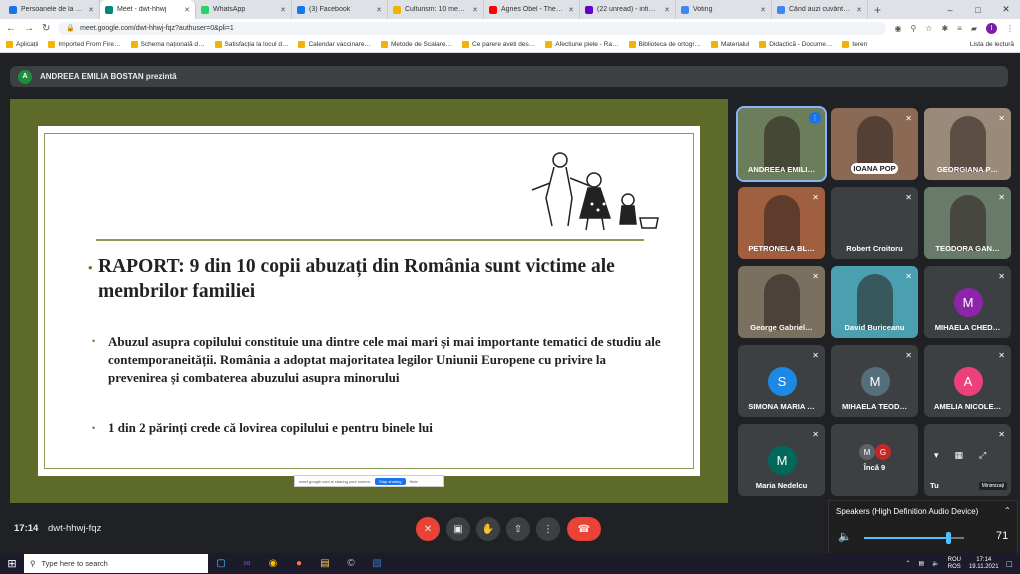 This screenshot has width=1020, height=574. What do you see at coordinates (984, 564) in the screenshot?
I see `clock: 17:14 19.11.2021` at bounding box center [984, 564].